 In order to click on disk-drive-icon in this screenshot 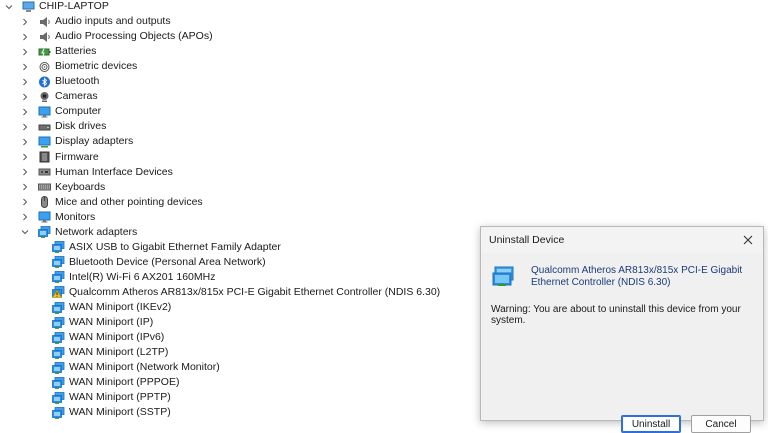, I will do `click(44, 127)`.